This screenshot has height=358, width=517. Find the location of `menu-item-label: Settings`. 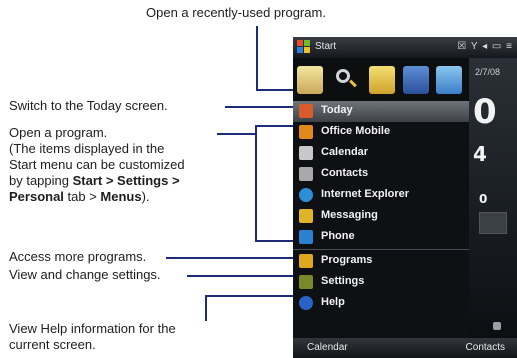

menu-item-label: Settings is located at coordinates (343, 281).